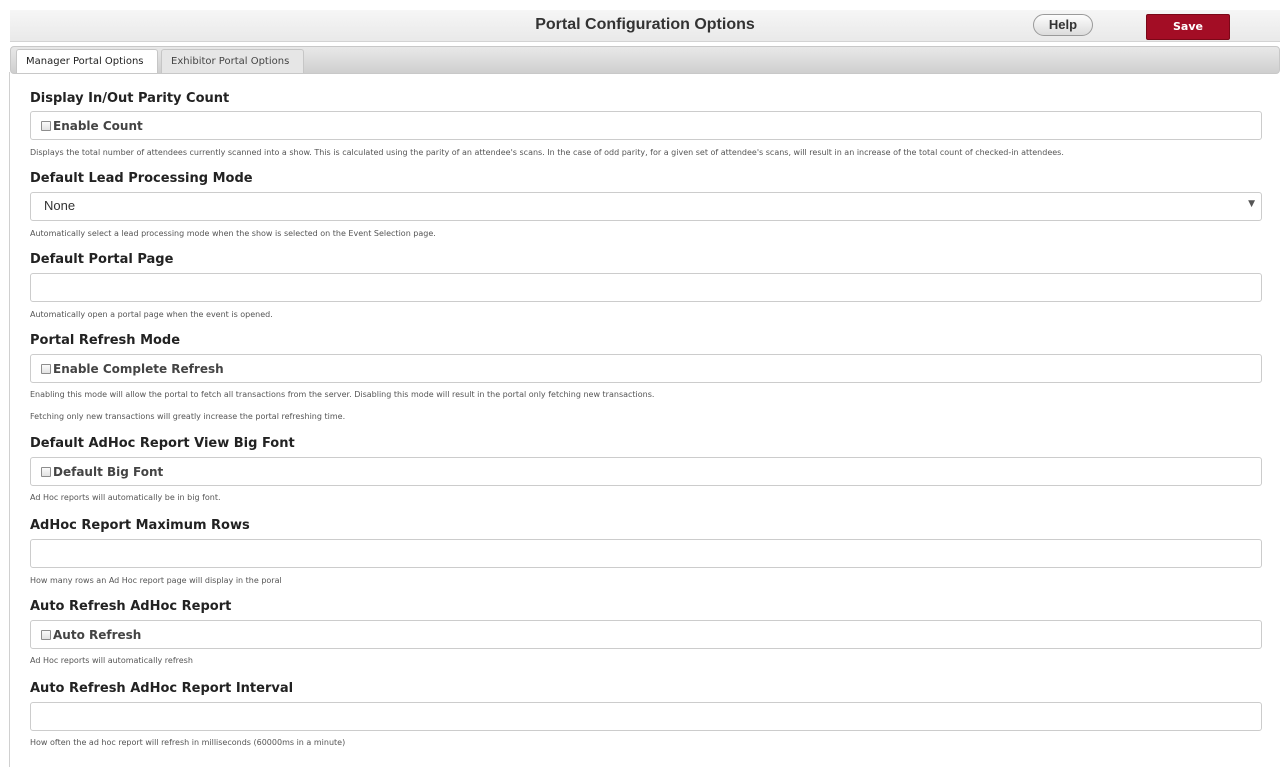 This screenshot has width=1280, height=767. Describe the element at coordinates (9, 419) in the screenshot. I see `content-left-border` at that location.